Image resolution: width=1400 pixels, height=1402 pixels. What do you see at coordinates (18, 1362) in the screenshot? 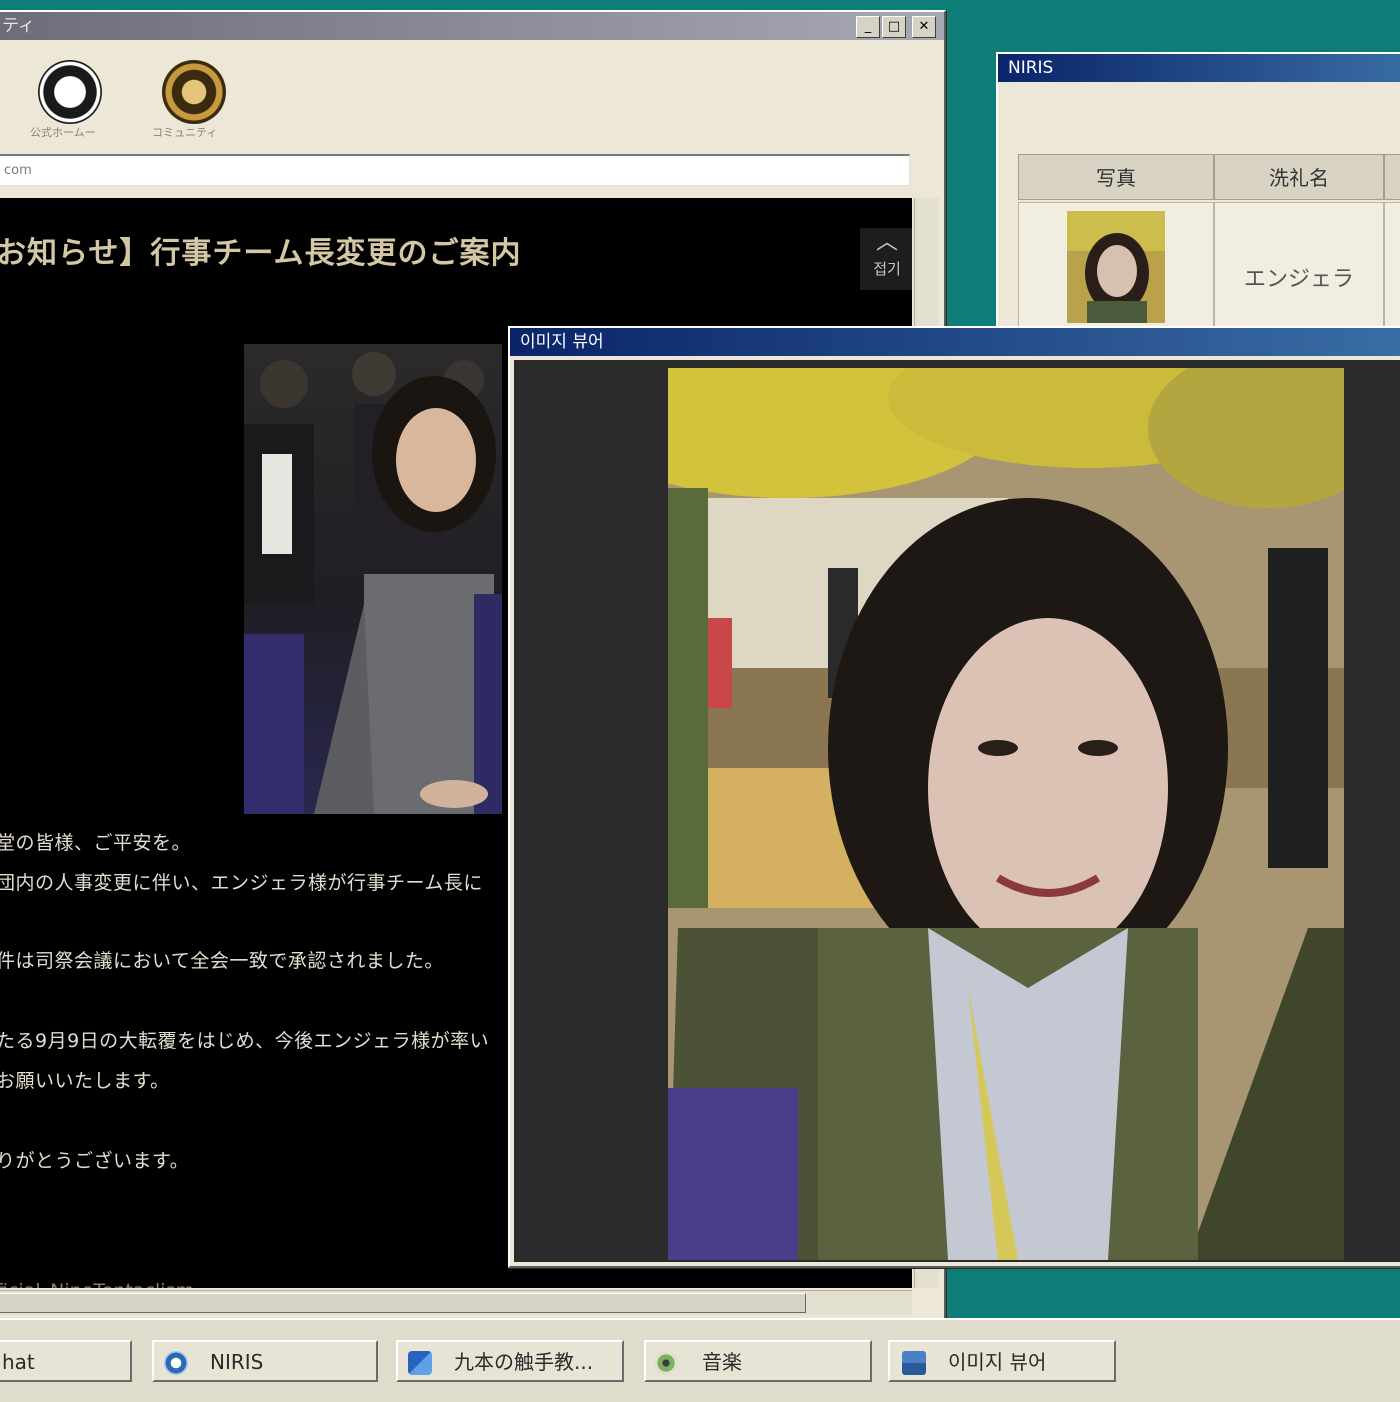
I see `taskbar-label-chat: hat` at bounding box center [18, 1362].